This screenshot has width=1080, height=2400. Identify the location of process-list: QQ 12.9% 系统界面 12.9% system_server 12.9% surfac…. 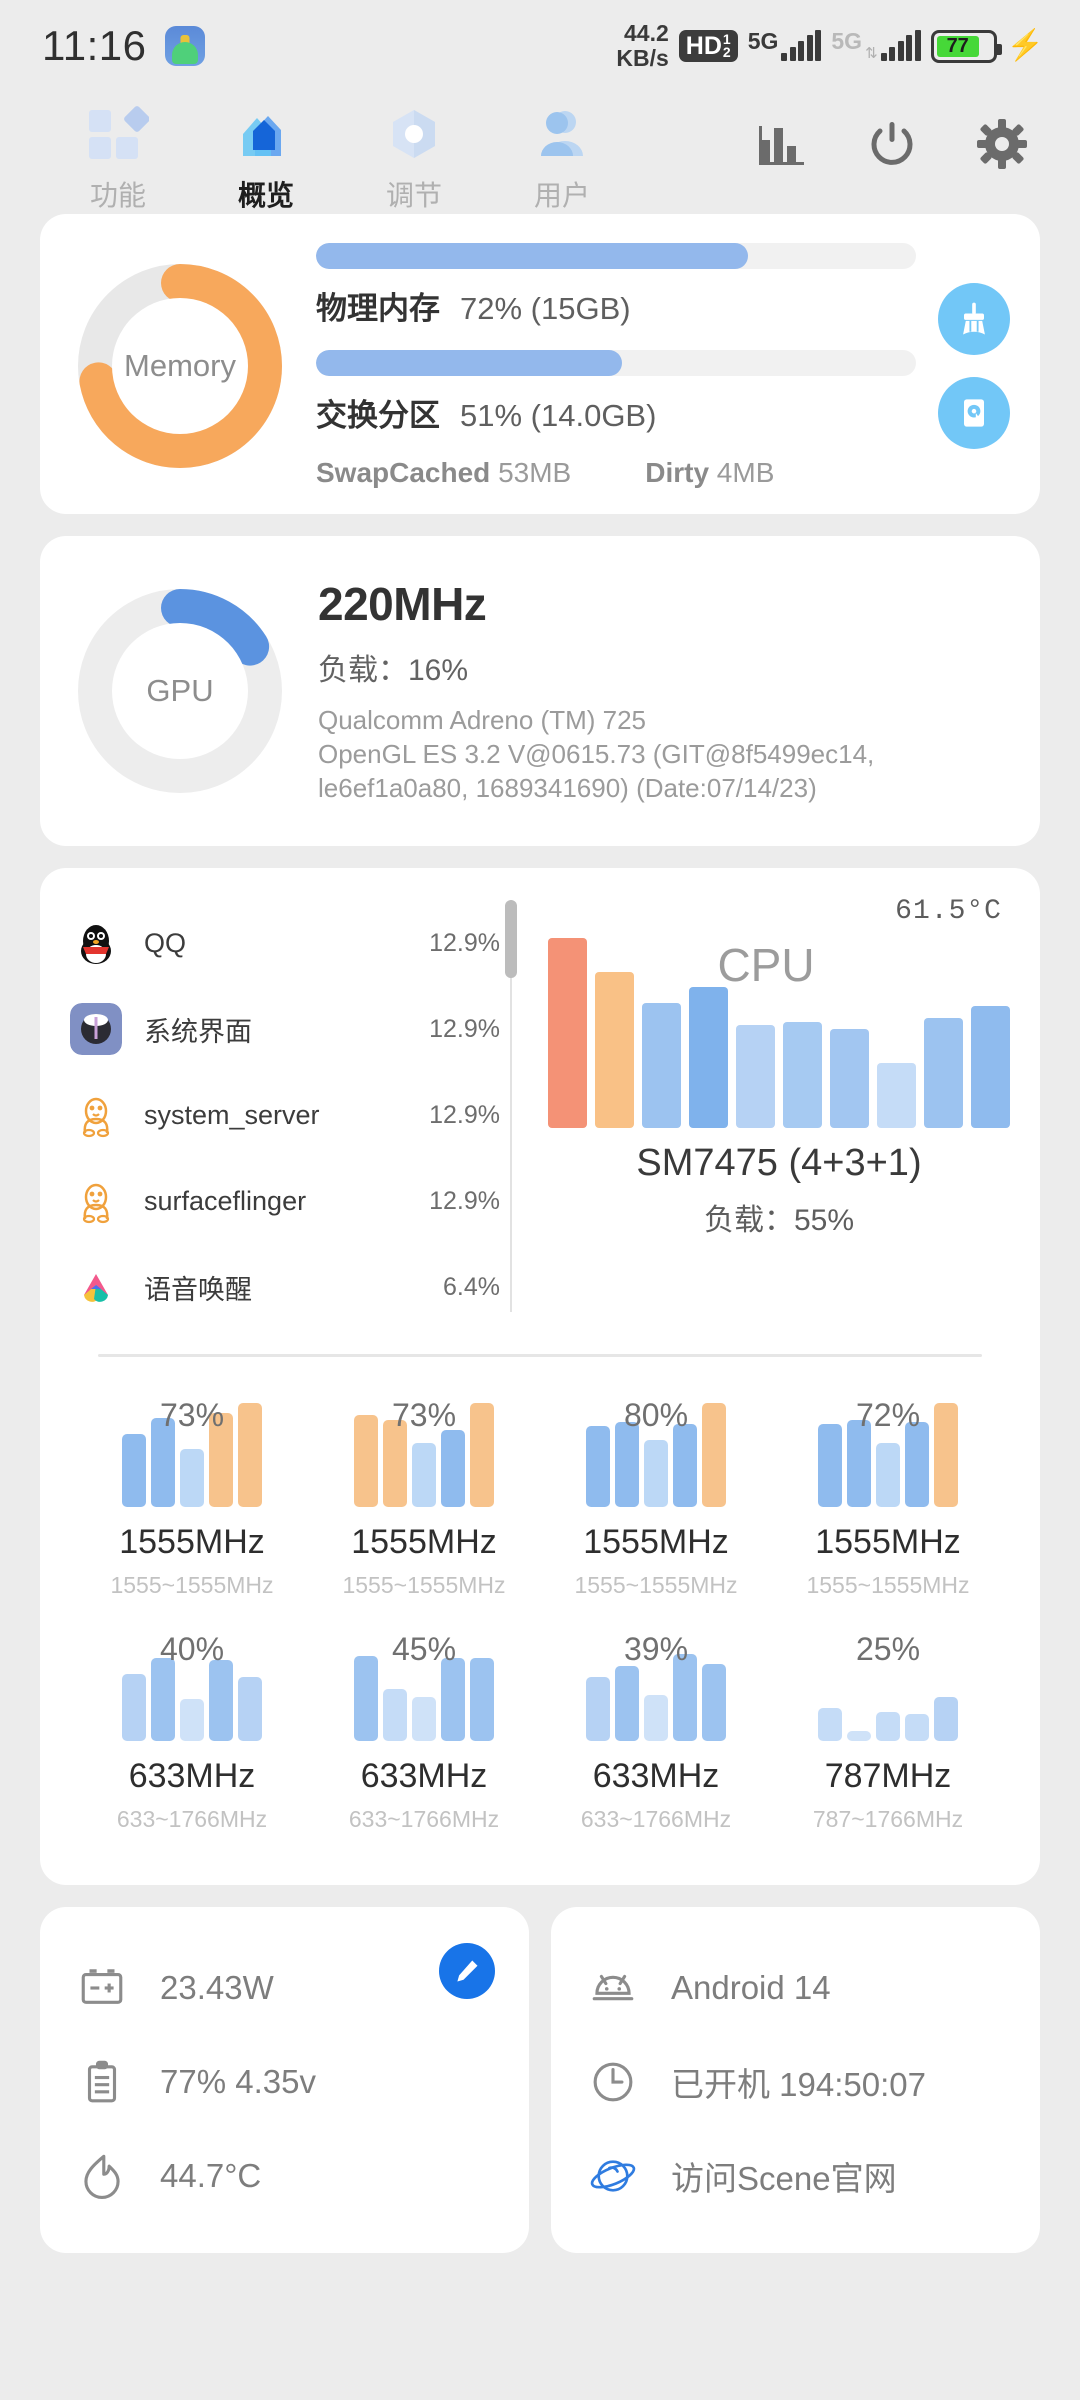
(285, 1112).